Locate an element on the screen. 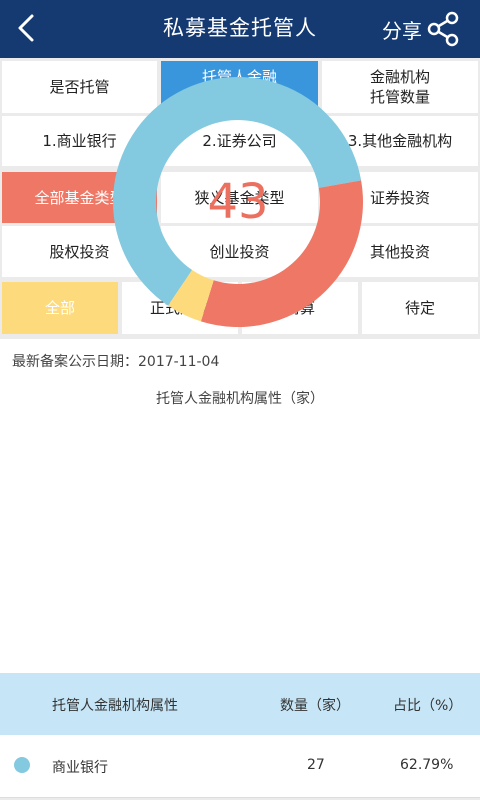  table-row: 商业银行 27 62.79% is located at coordinates (240, 766).